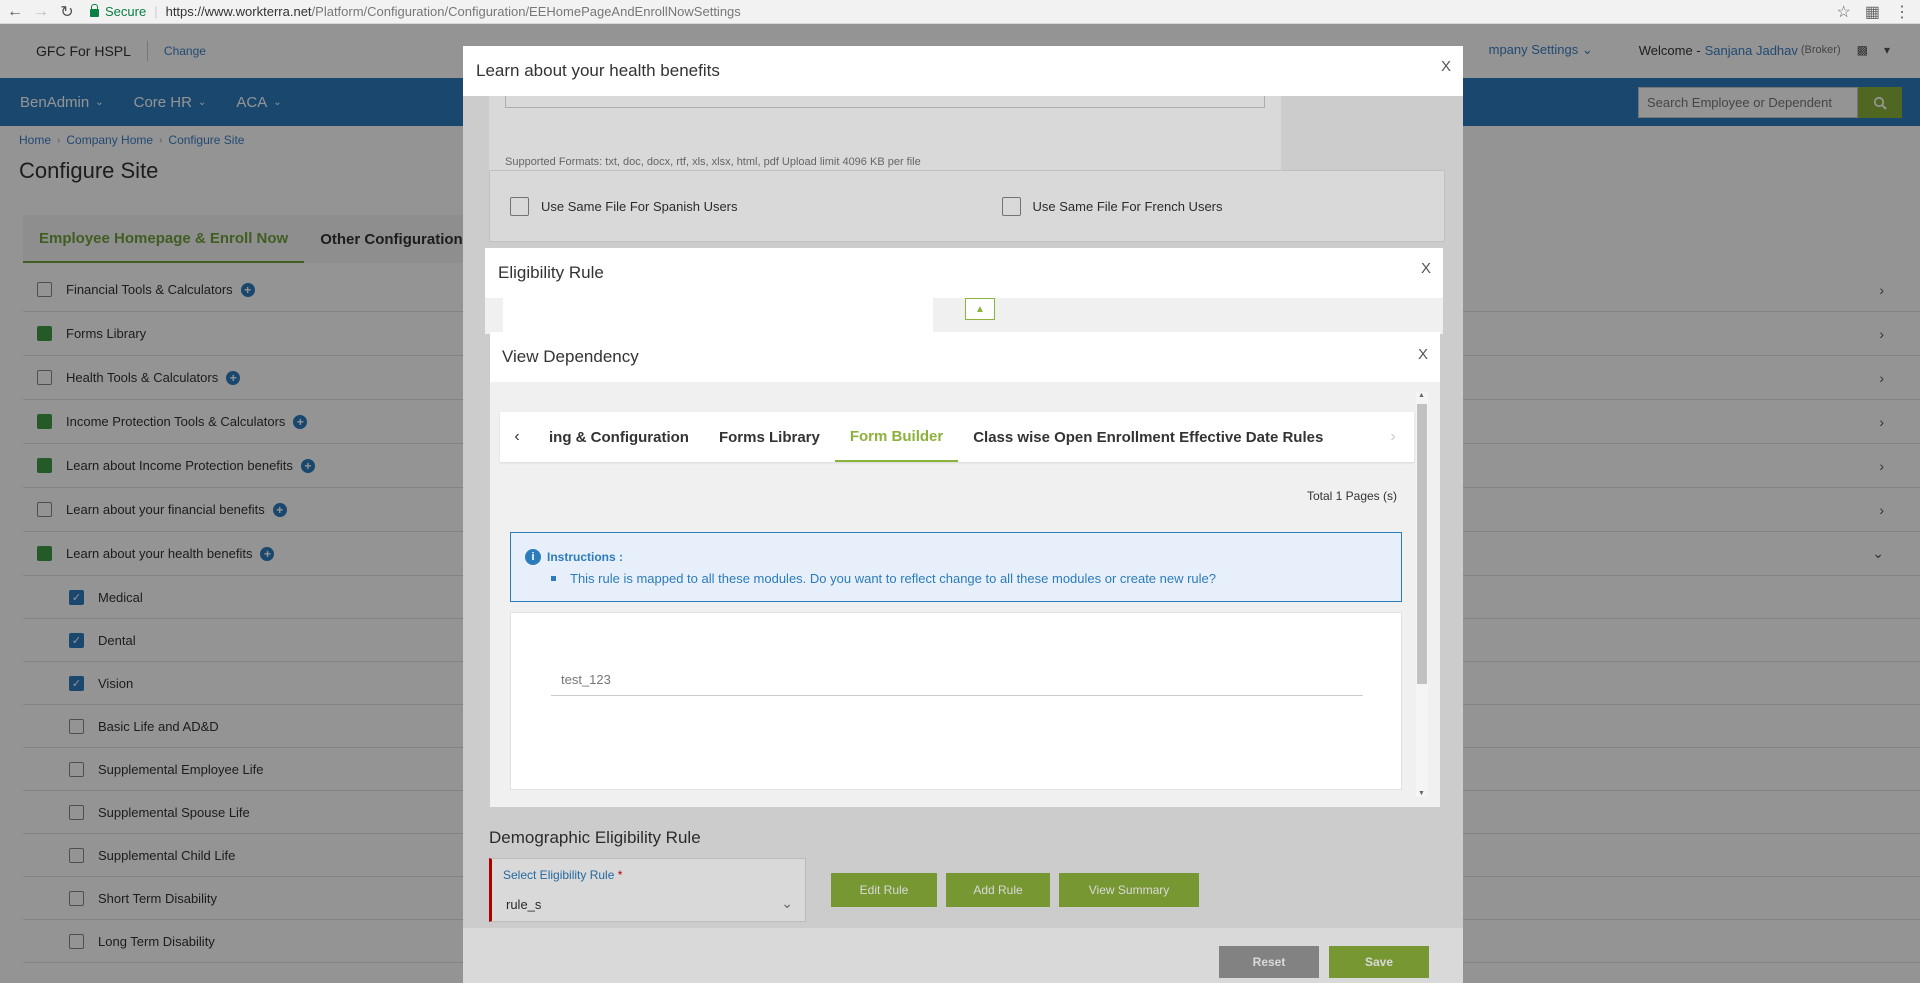 This screenshot has height=983, width=1920. I want to click on modal-title: Eligibility Rule, so click(551, 272).